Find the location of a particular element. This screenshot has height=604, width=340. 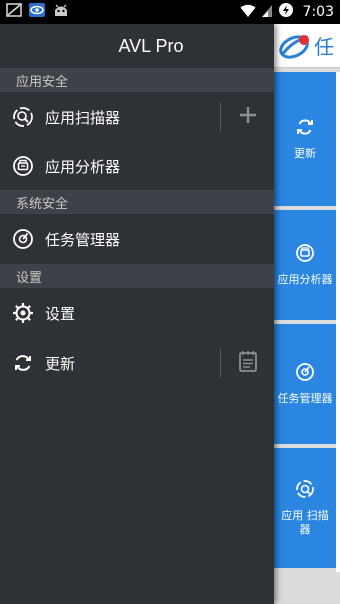

changelog-button is located at coordinates (247, 363).